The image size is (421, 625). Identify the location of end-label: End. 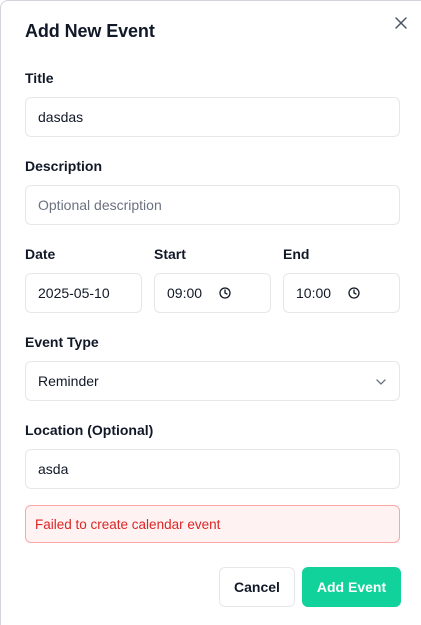
(296, 254).